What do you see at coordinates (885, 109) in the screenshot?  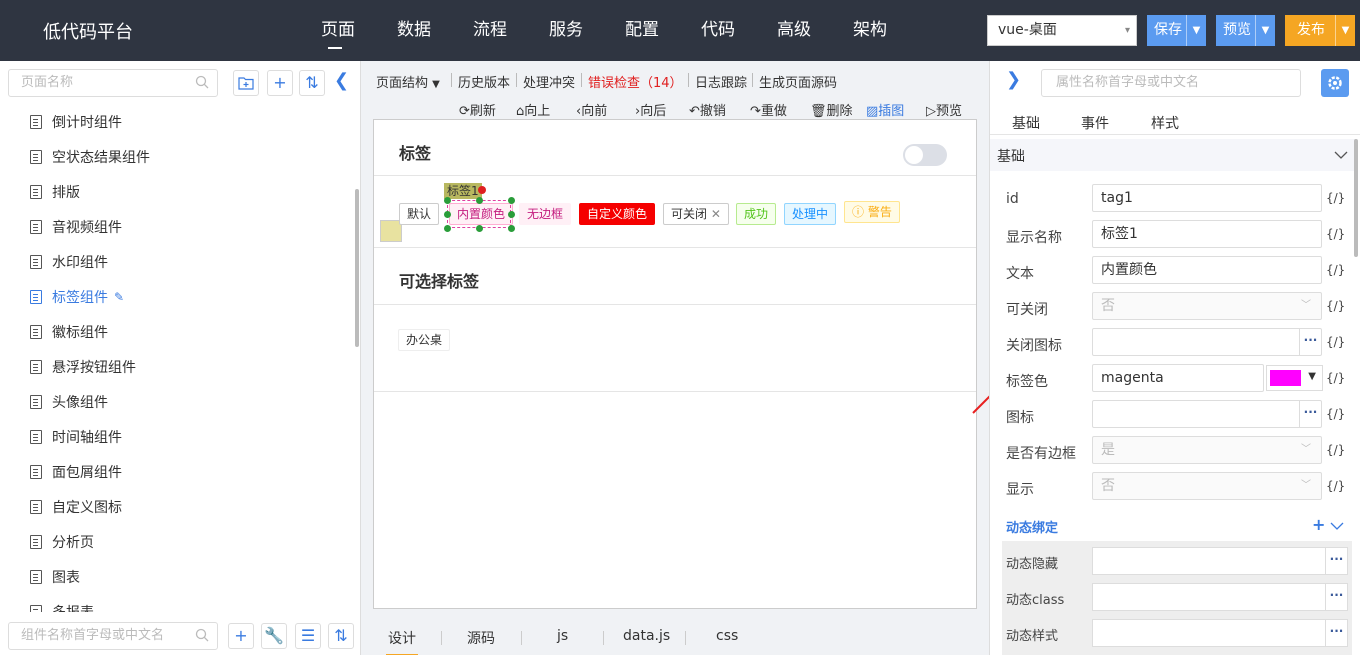 I see `insert-image-button: ▨插图` at bounding box center [885, 109].